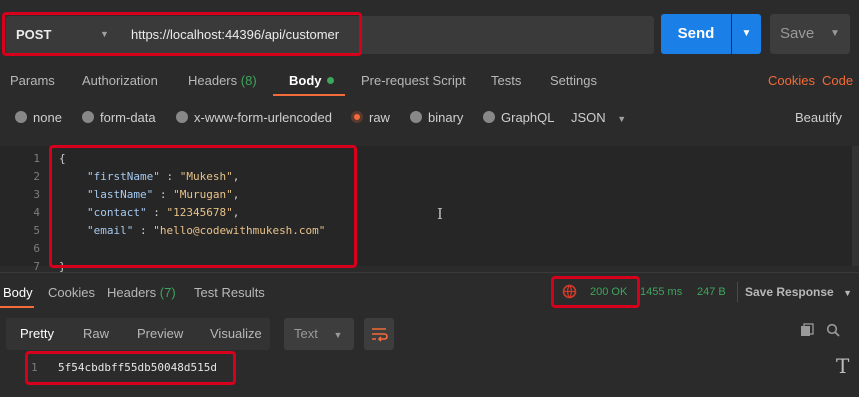 The height and width of the screenshot is (397, 859). I want to click on beautify-link: Beautify, so click(818, 117).